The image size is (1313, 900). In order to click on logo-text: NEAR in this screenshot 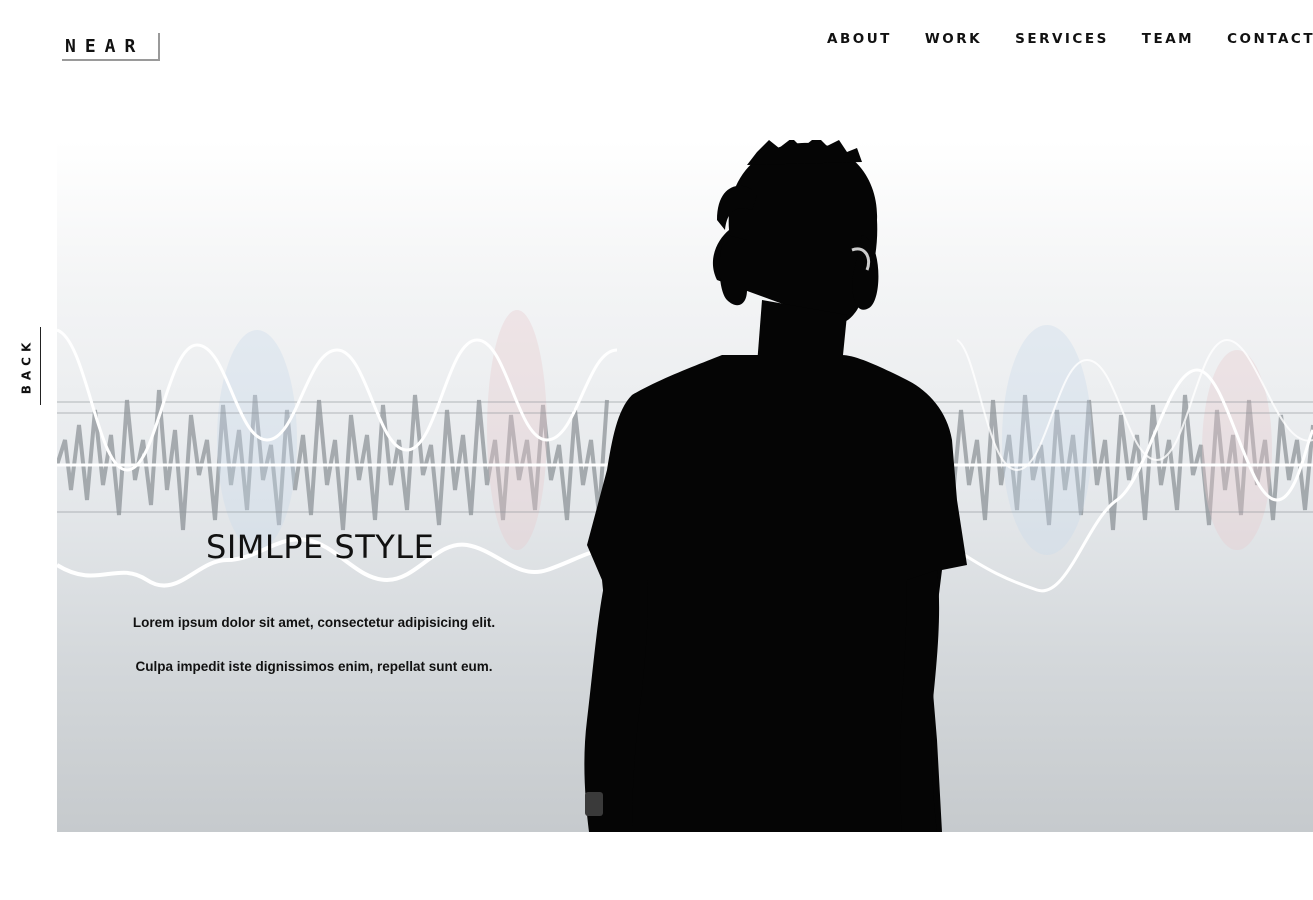, I will do `click(105, 46)`.